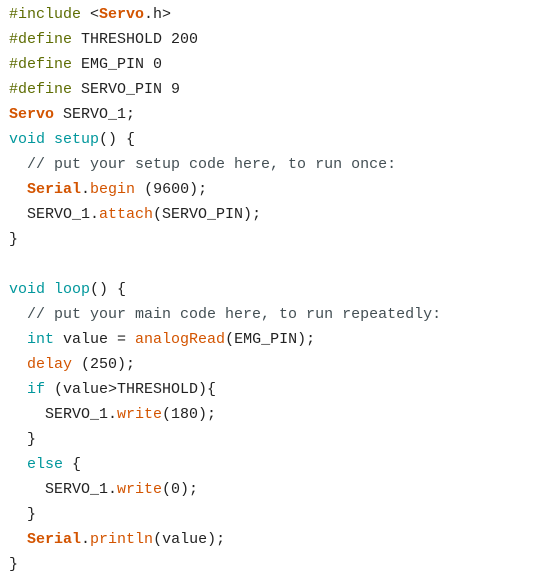  Describe the element at coordinates (126, 89) in the screenshot. I see `code-token: SERVO_PIN 9` at that location.